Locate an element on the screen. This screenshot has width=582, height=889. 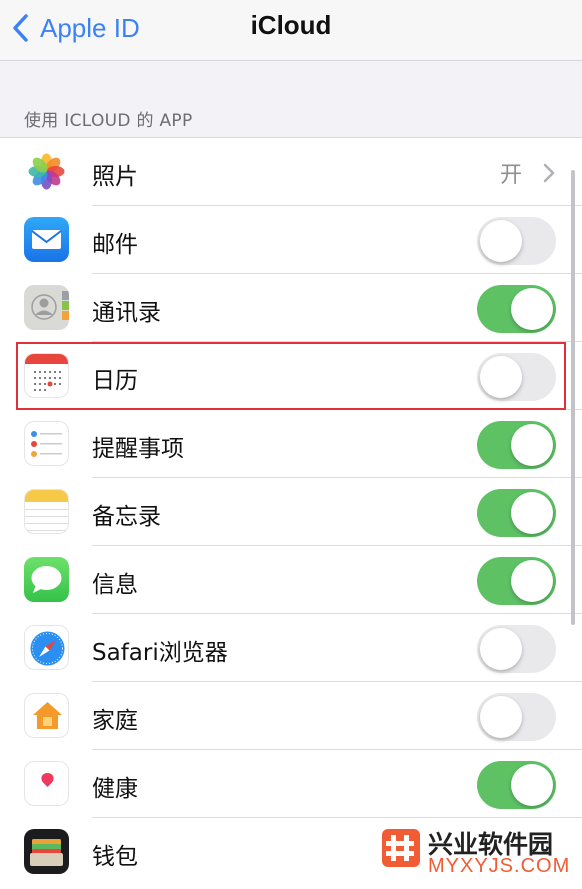
list-row-safari: Safari浏览器 is located at coordinates (291, 648).